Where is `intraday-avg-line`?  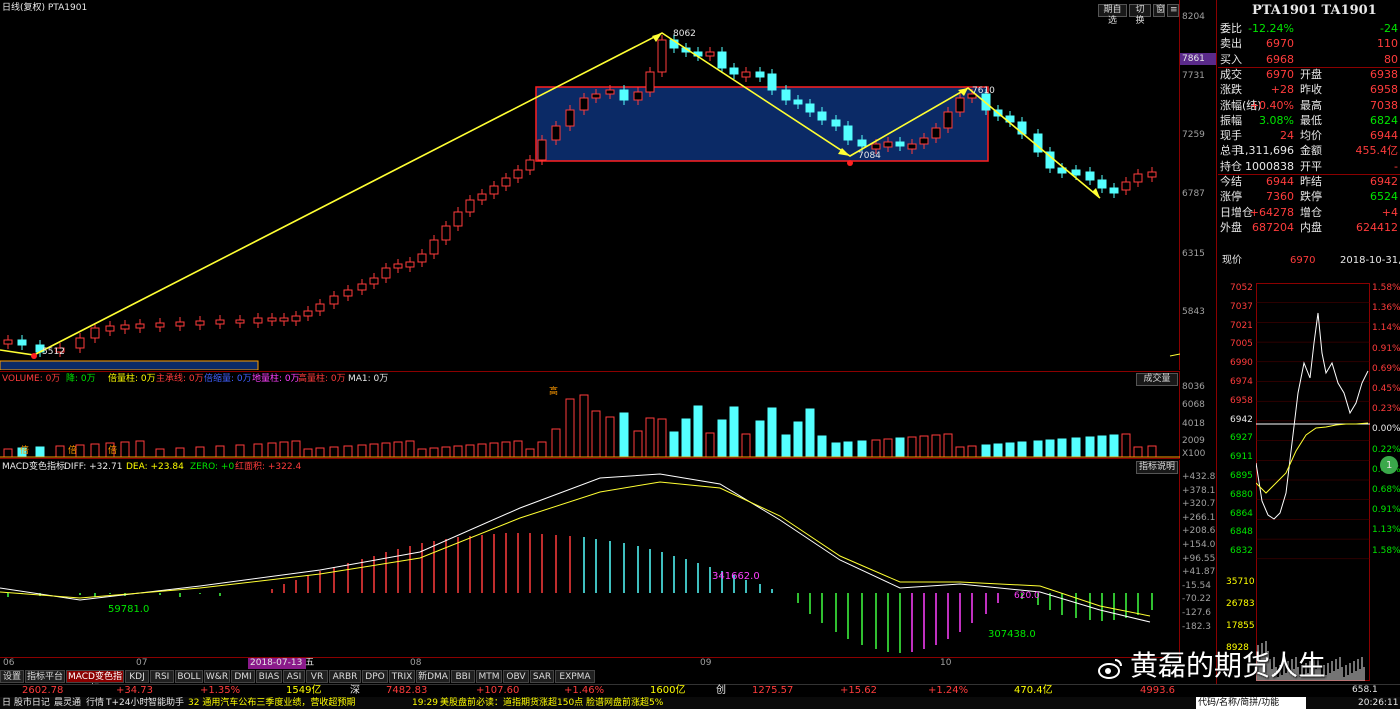
intraday-avg-line is located at coordinates (1312, 458).